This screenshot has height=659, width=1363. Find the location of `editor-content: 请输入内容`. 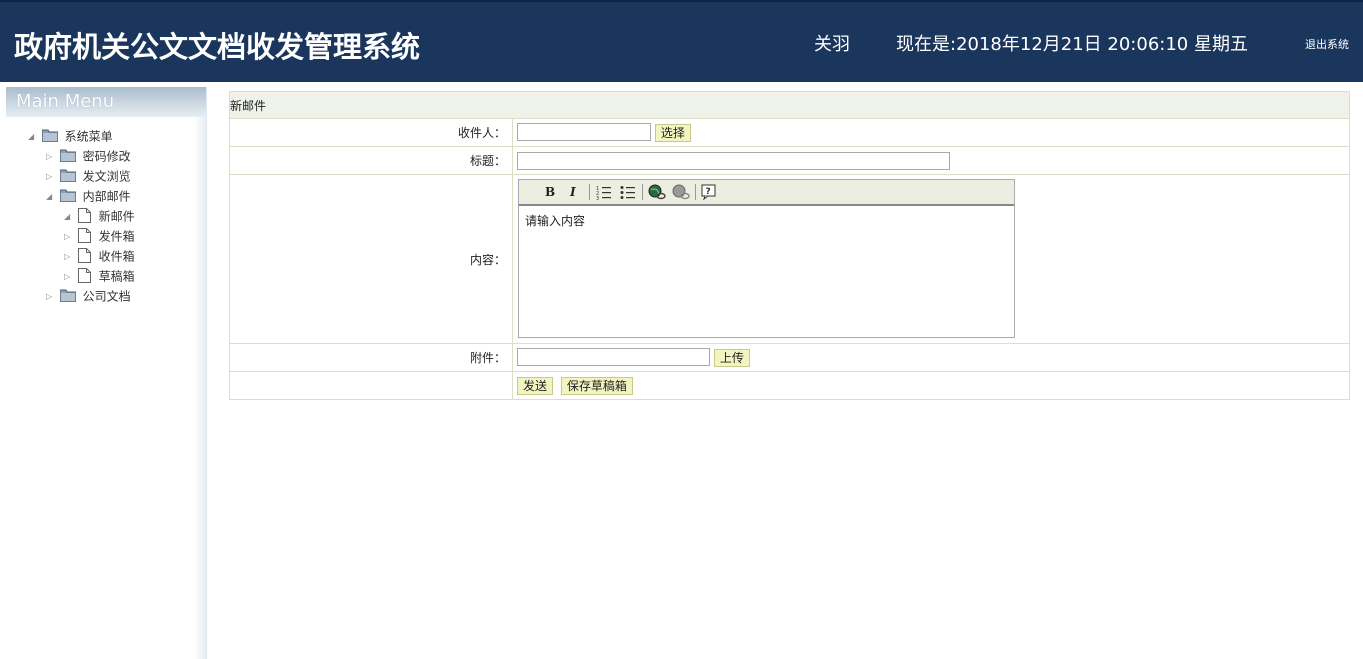

editor-content: 请输入内容 is located at coordinates (766, 220).